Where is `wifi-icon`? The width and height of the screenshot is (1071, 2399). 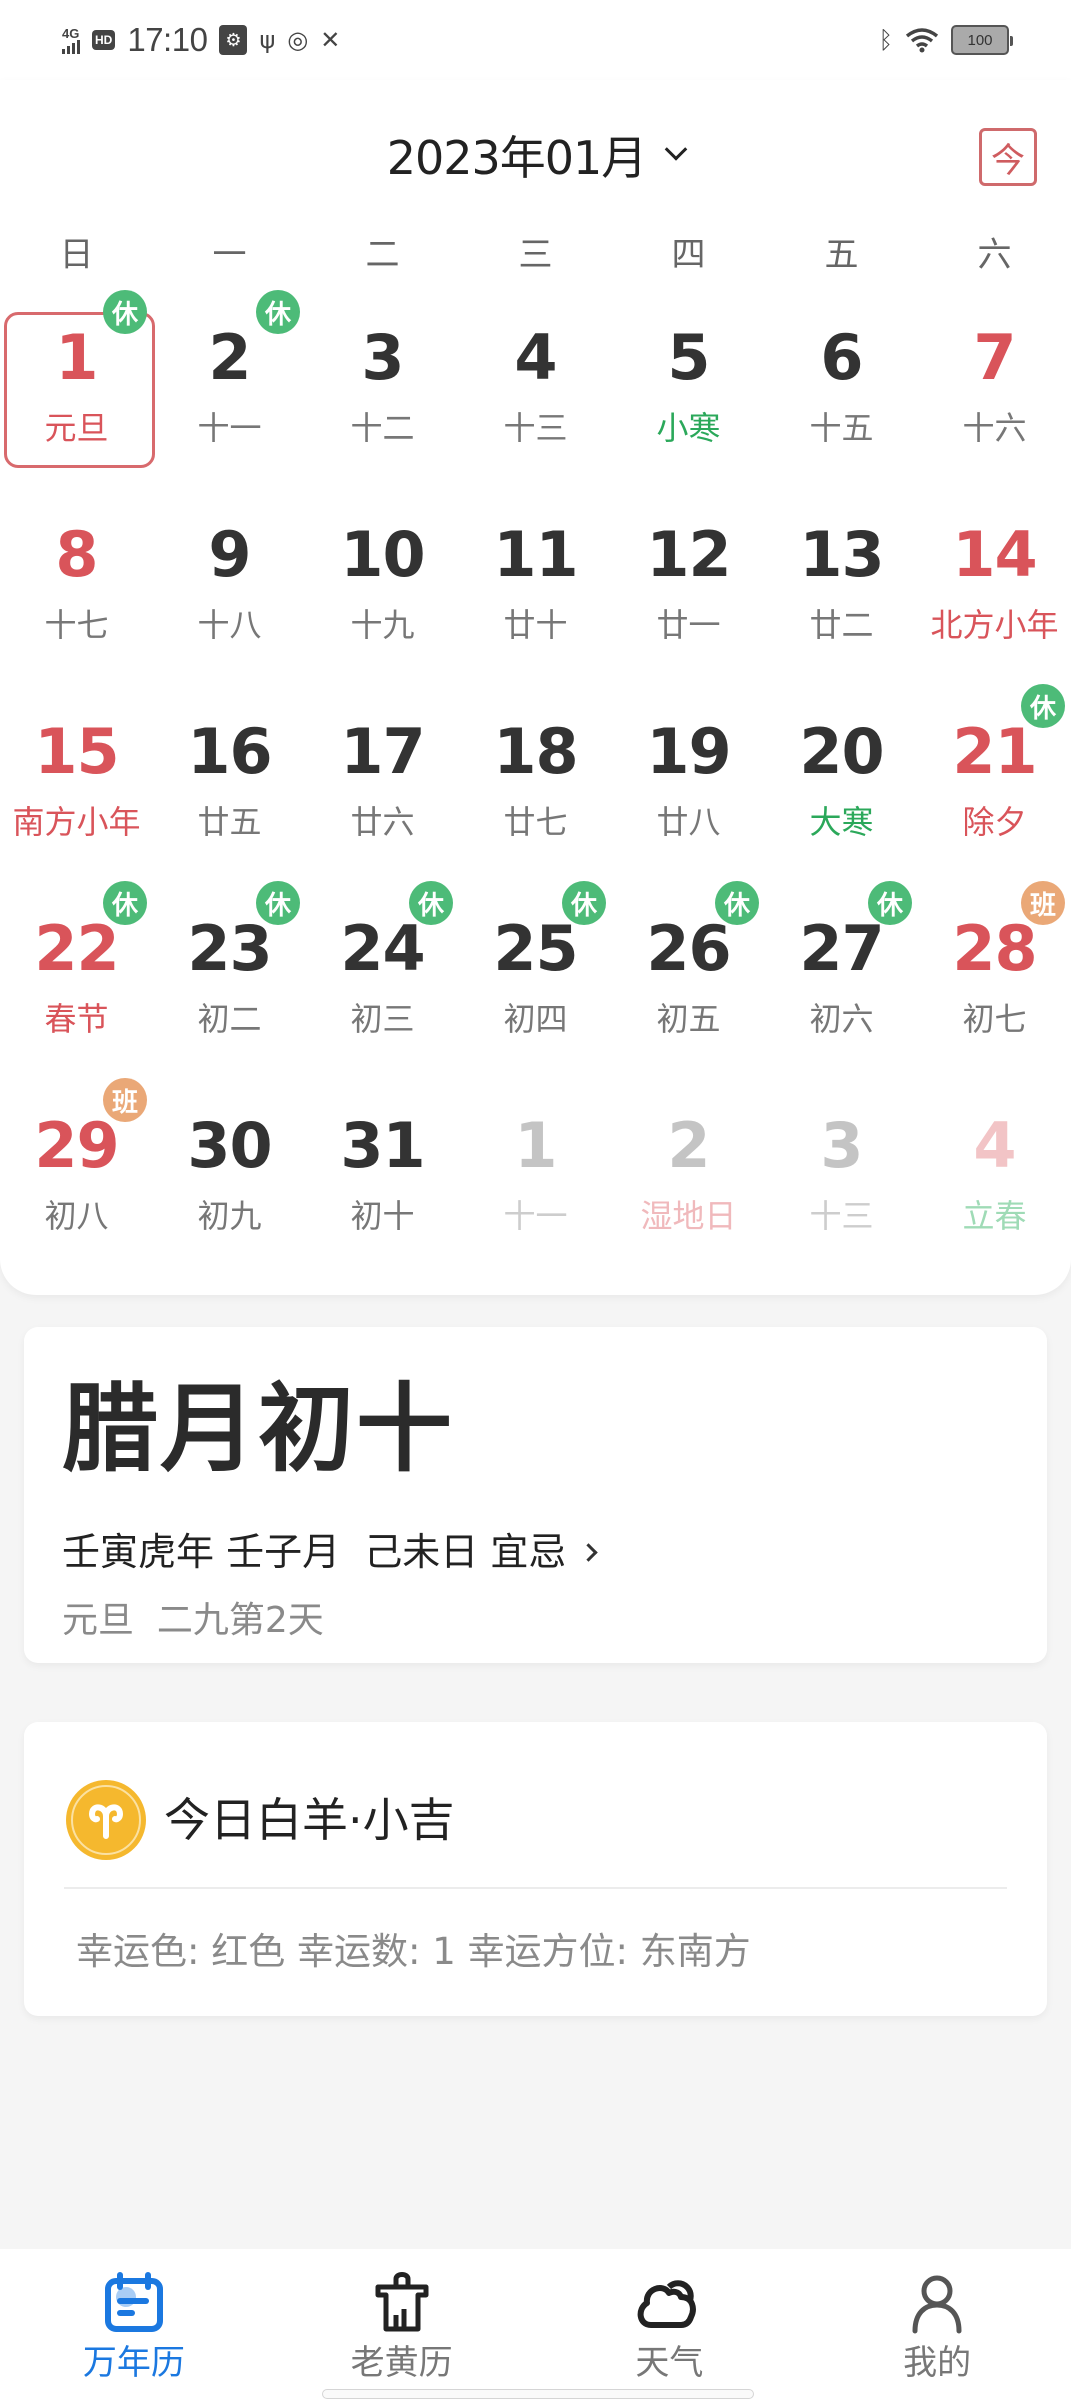 wifi-icon is located at coordinates (922, 40).